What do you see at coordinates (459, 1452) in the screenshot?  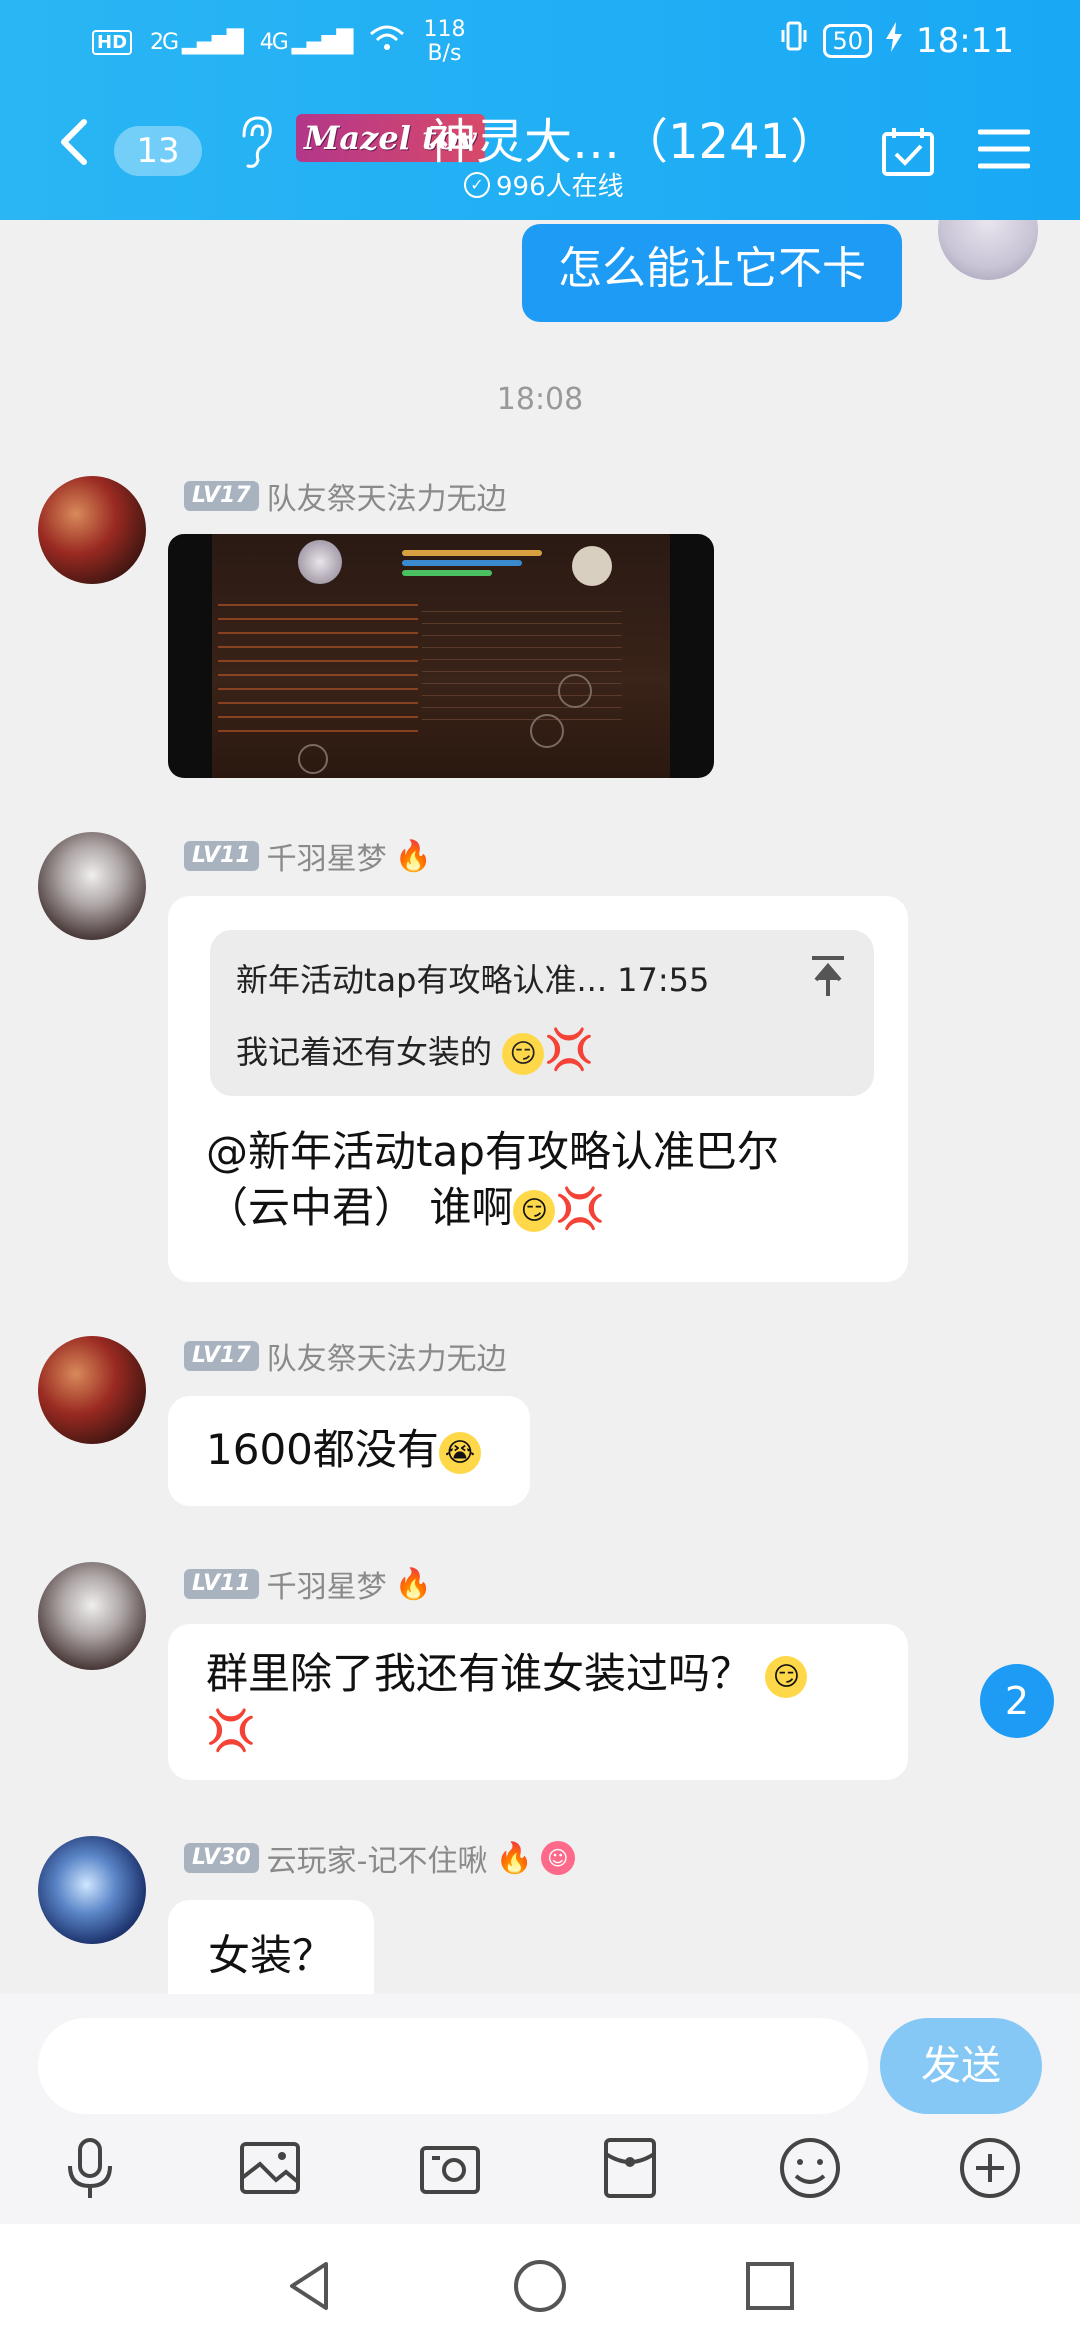 I see `crying-emoji-icon: 😭` at bounding box center [459, 1452].